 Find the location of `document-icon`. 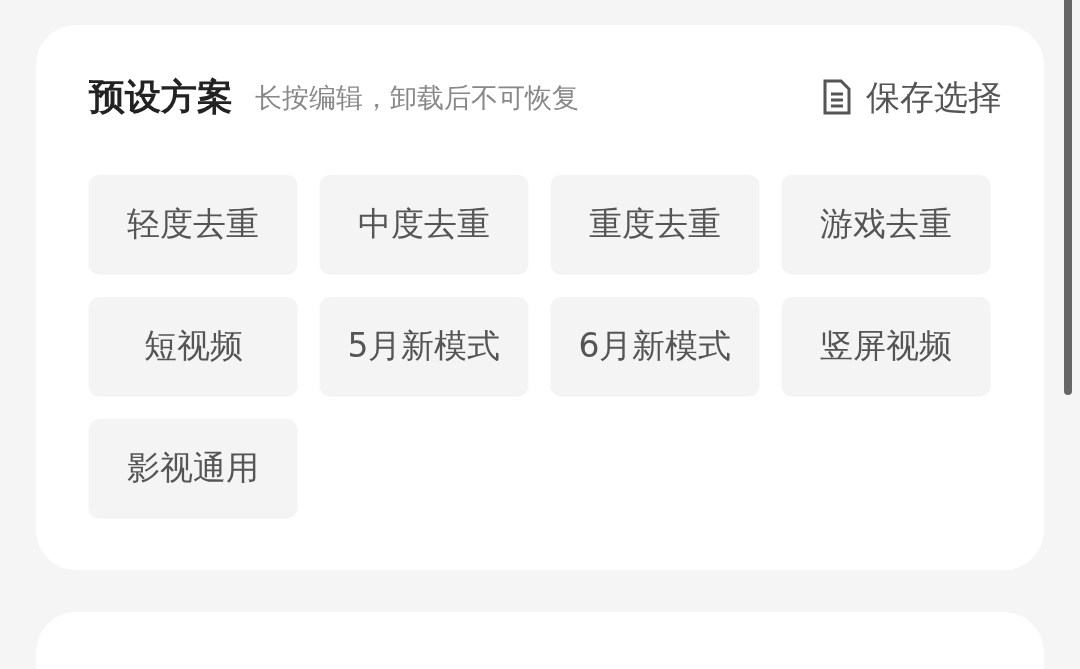

document-icon is located at coordinates (837, 97).